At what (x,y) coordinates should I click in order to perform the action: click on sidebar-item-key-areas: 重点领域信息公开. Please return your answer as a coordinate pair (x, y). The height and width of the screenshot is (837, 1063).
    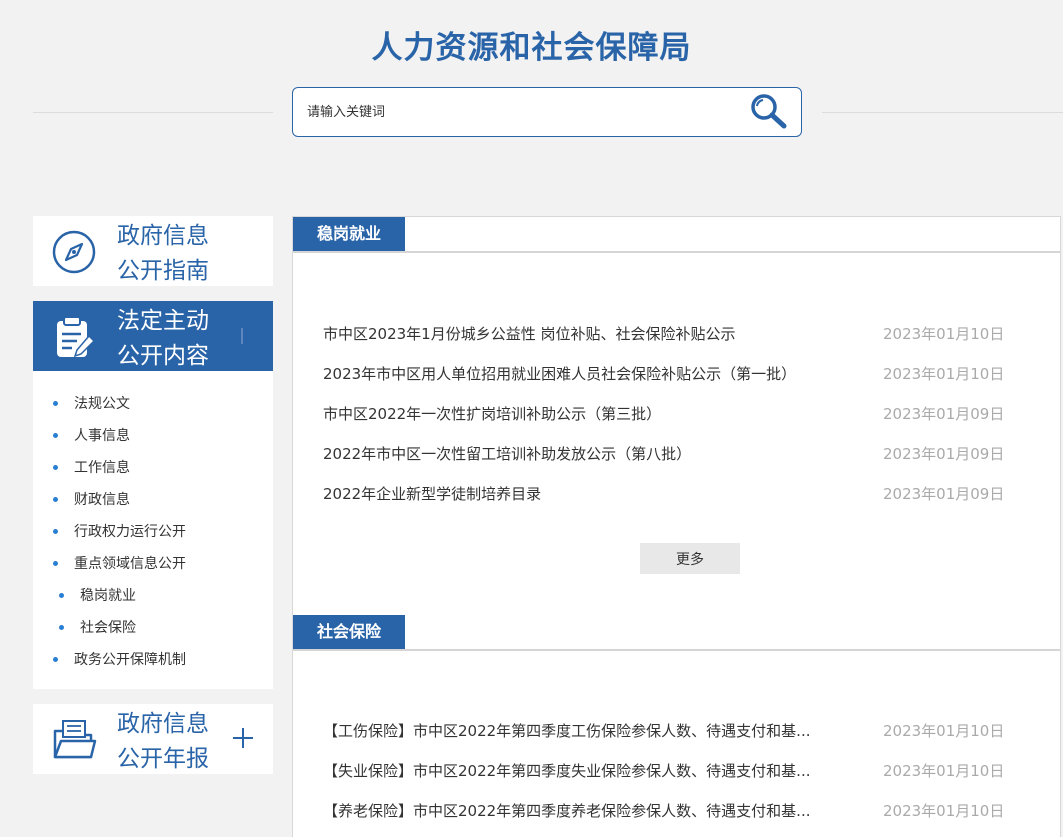
    Looking at the image, I should click on (119, 563).